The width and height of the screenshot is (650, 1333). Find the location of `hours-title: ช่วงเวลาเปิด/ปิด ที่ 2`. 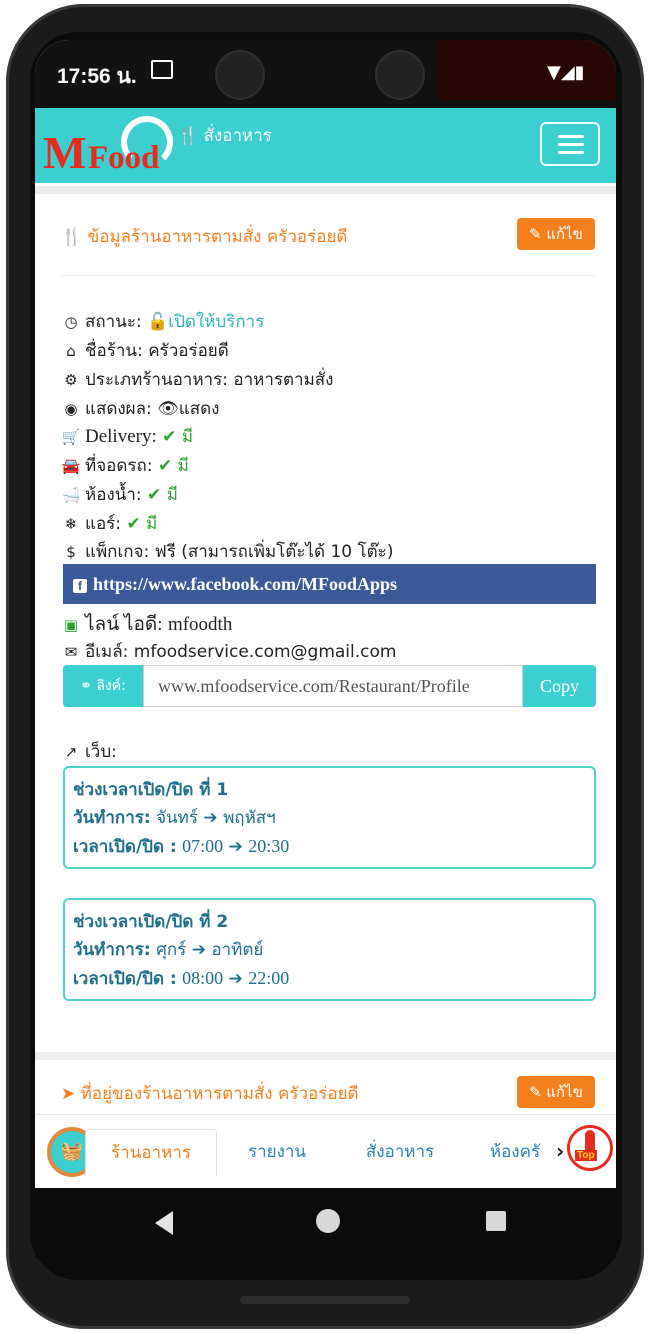

hours-title: ช่วงเวลาเปิด/ปิด ที่ 2 is located at coordinates (151, 922).